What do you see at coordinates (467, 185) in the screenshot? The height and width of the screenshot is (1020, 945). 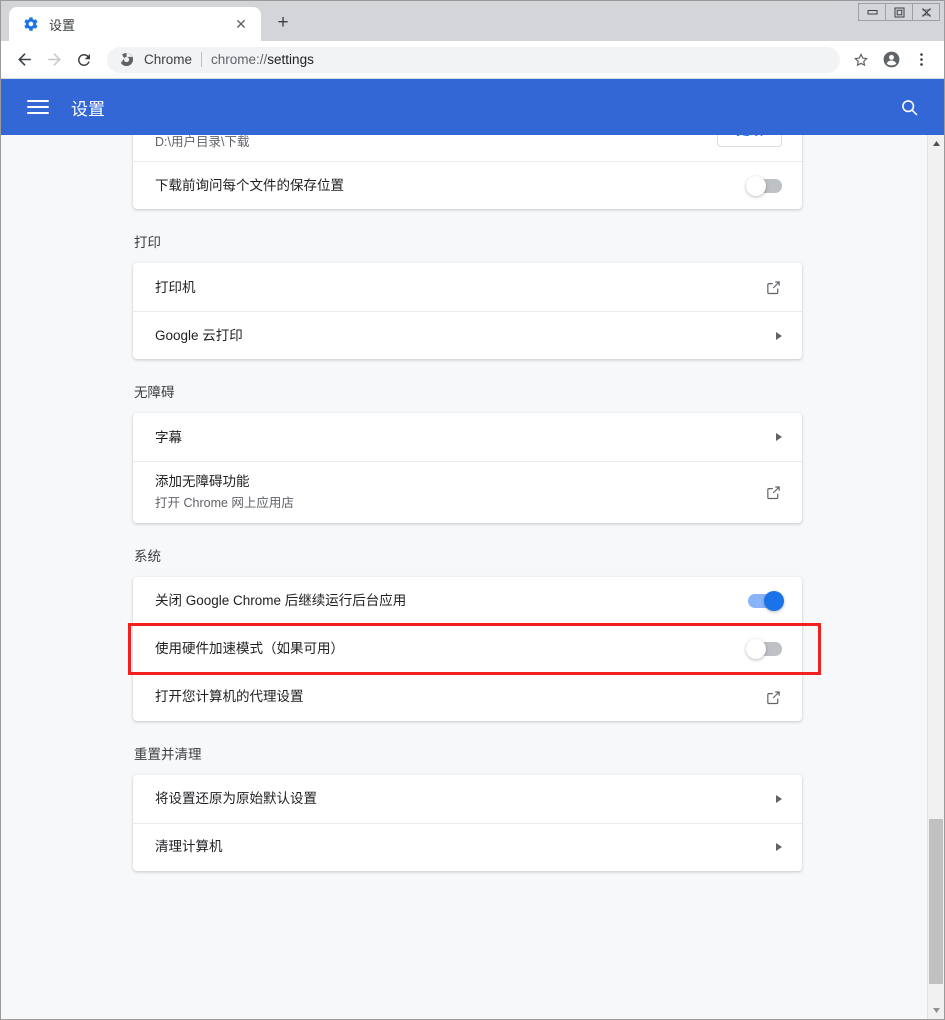 I see `ask-where-to-save-row: 下载前询问每个文件的保存位置` at bounding box center [467, 185].